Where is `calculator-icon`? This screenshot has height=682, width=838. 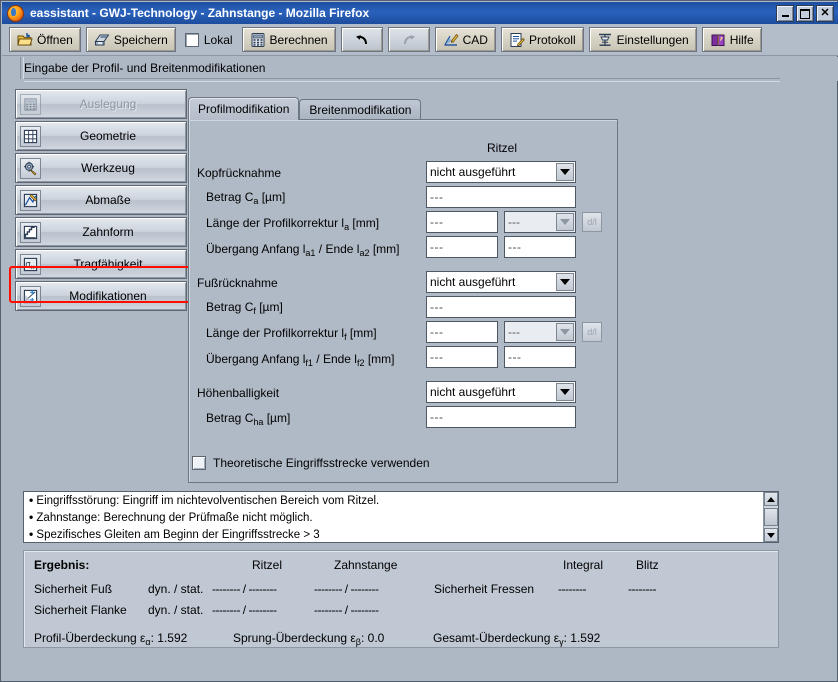 calculator-icon is located at coordinates (30, 104).